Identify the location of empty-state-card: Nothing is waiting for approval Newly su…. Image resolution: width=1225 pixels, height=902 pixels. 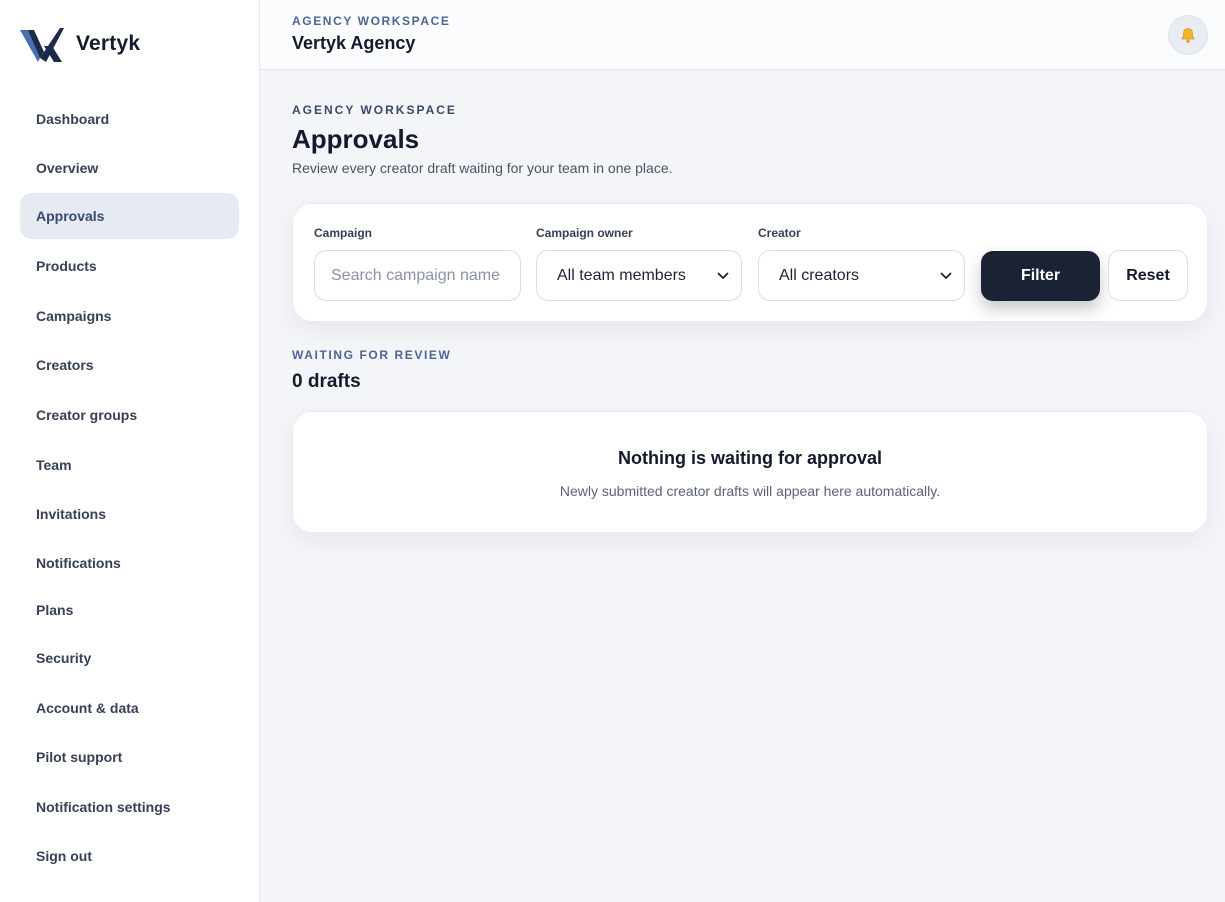
(750, 472).